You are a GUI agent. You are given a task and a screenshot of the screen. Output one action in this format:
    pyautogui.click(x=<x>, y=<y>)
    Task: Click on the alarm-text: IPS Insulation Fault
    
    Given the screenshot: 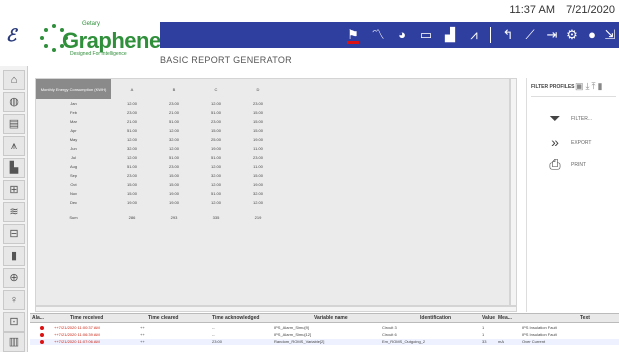 What is the action you would take?
    pyautogui.click(x=539, y=327)
    